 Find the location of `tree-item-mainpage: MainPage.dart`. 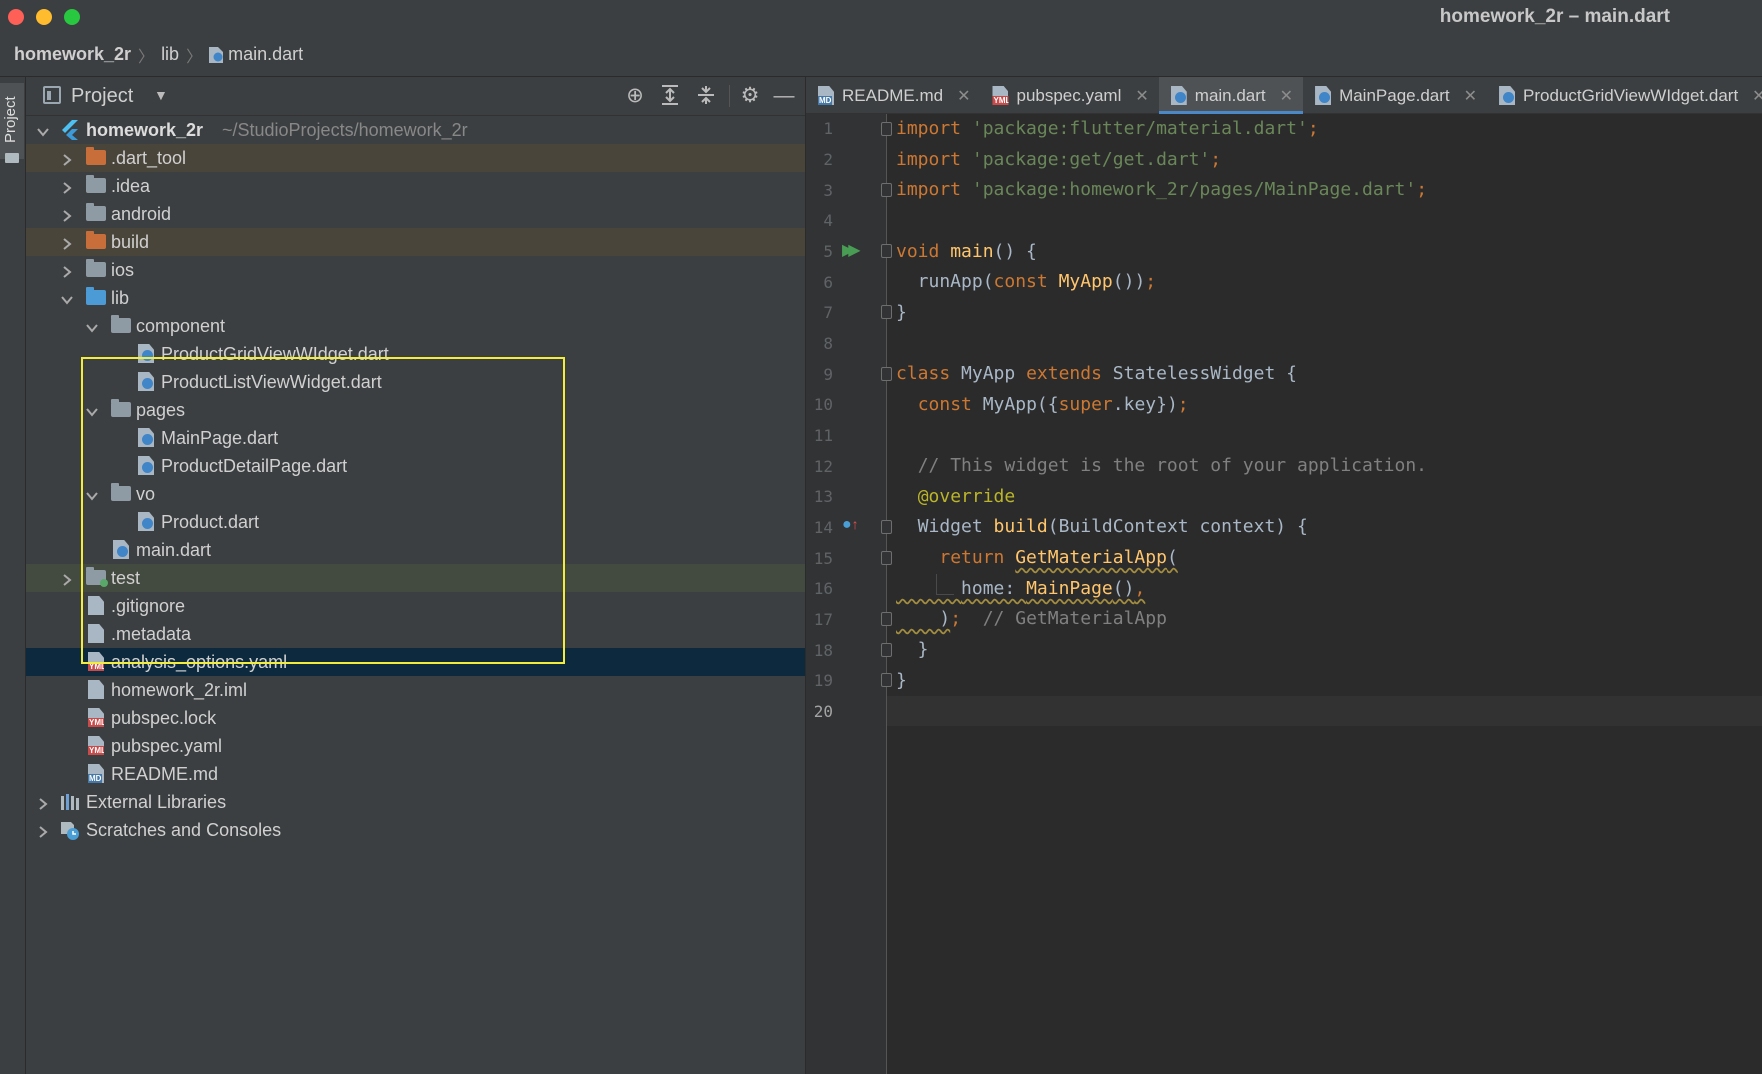

tree-item-mainpage: MainPage.dart is located at coordinates (415, 438).